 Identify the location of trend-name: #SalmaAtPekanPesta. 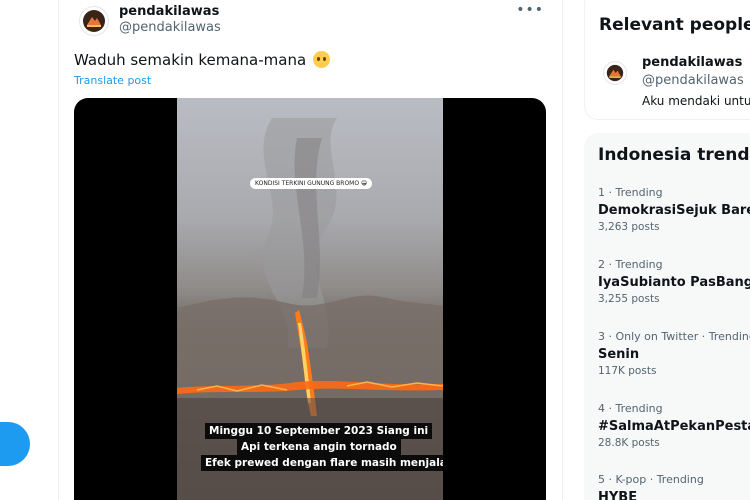
(674, 426).